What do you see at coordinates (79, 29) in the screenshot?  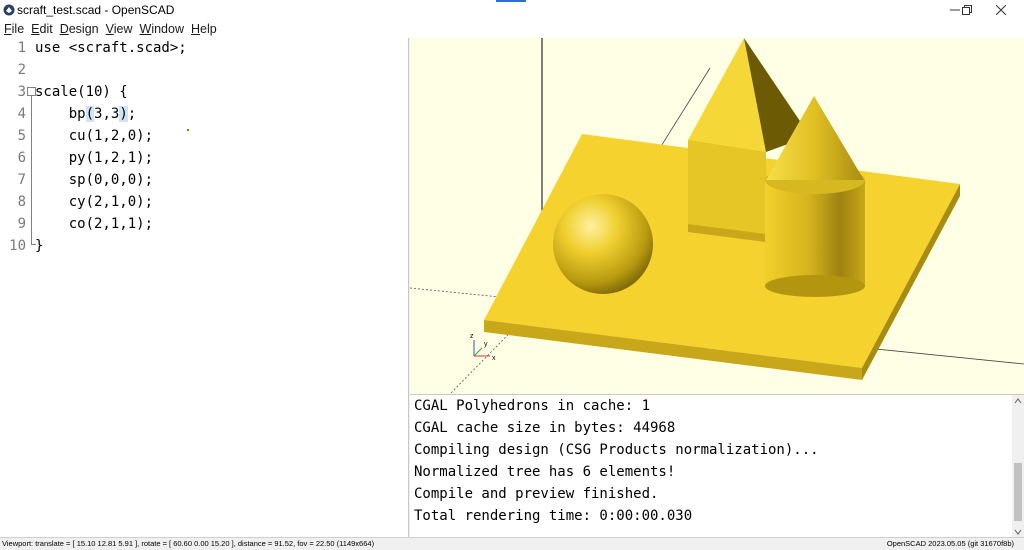 I see `menu-design: Design` at bounding box center [79, 29].